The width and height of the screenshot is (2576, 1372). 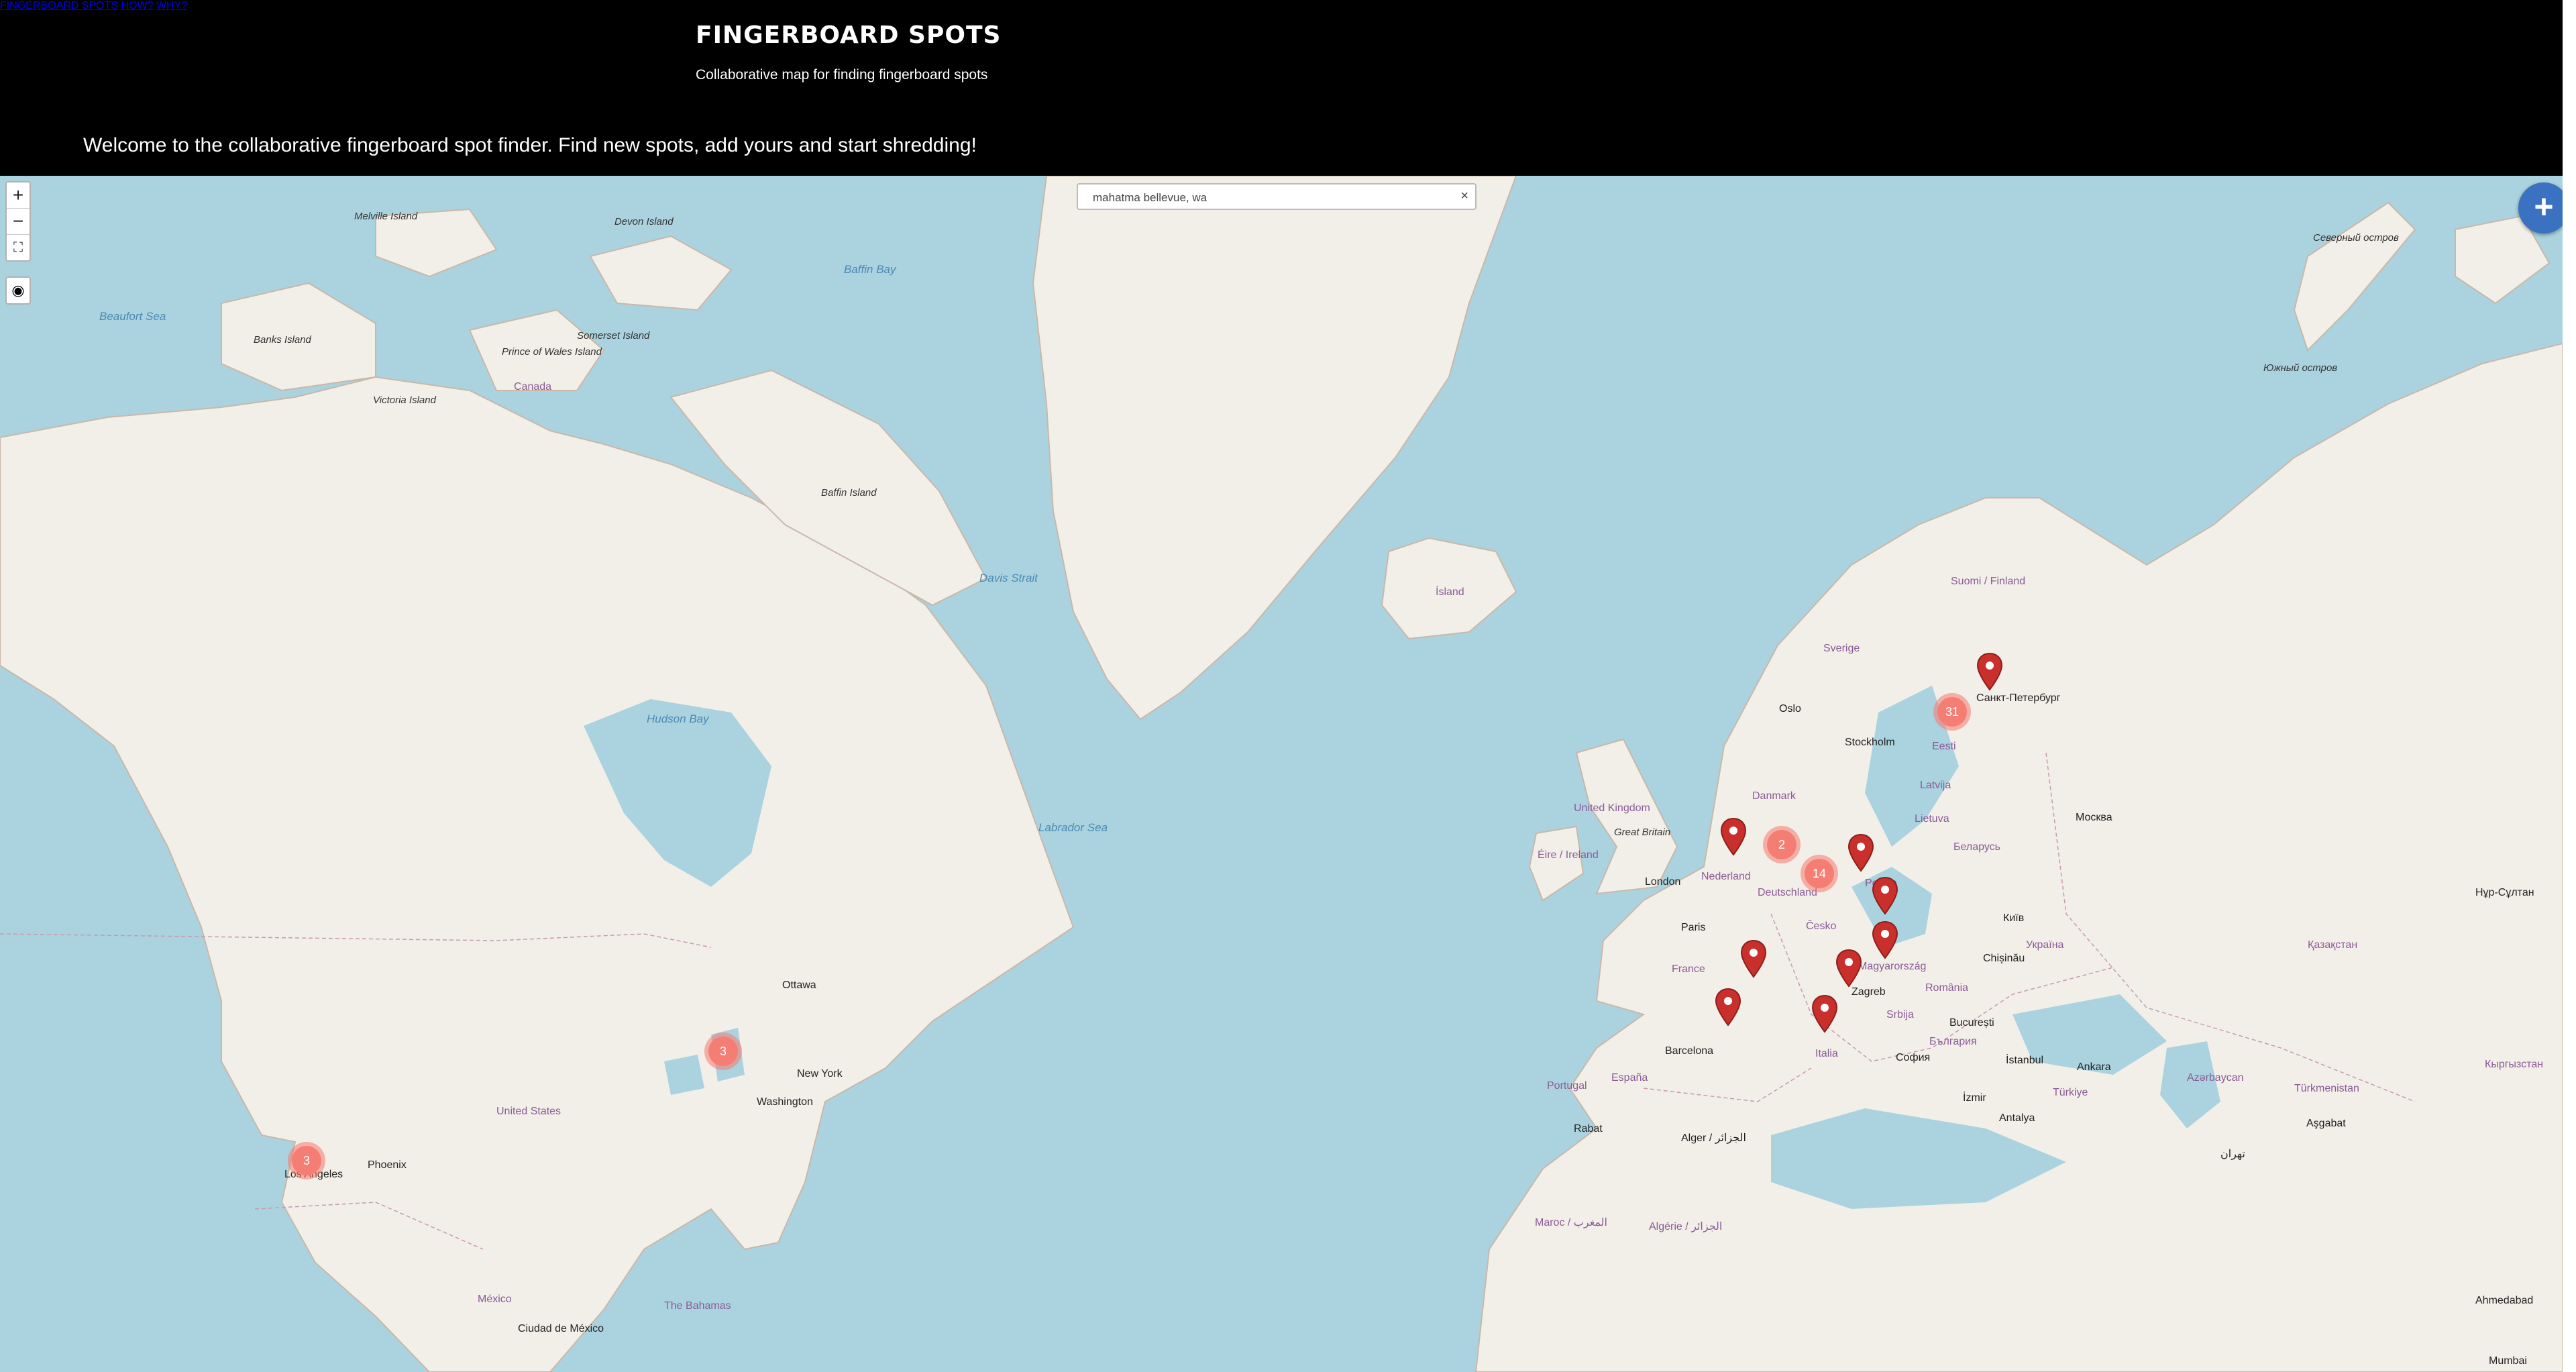 What do you see at coordinates (1726, 876) in the screenshot?
I see `label-nederland: Nederland` at bounding box center [1726, 876].